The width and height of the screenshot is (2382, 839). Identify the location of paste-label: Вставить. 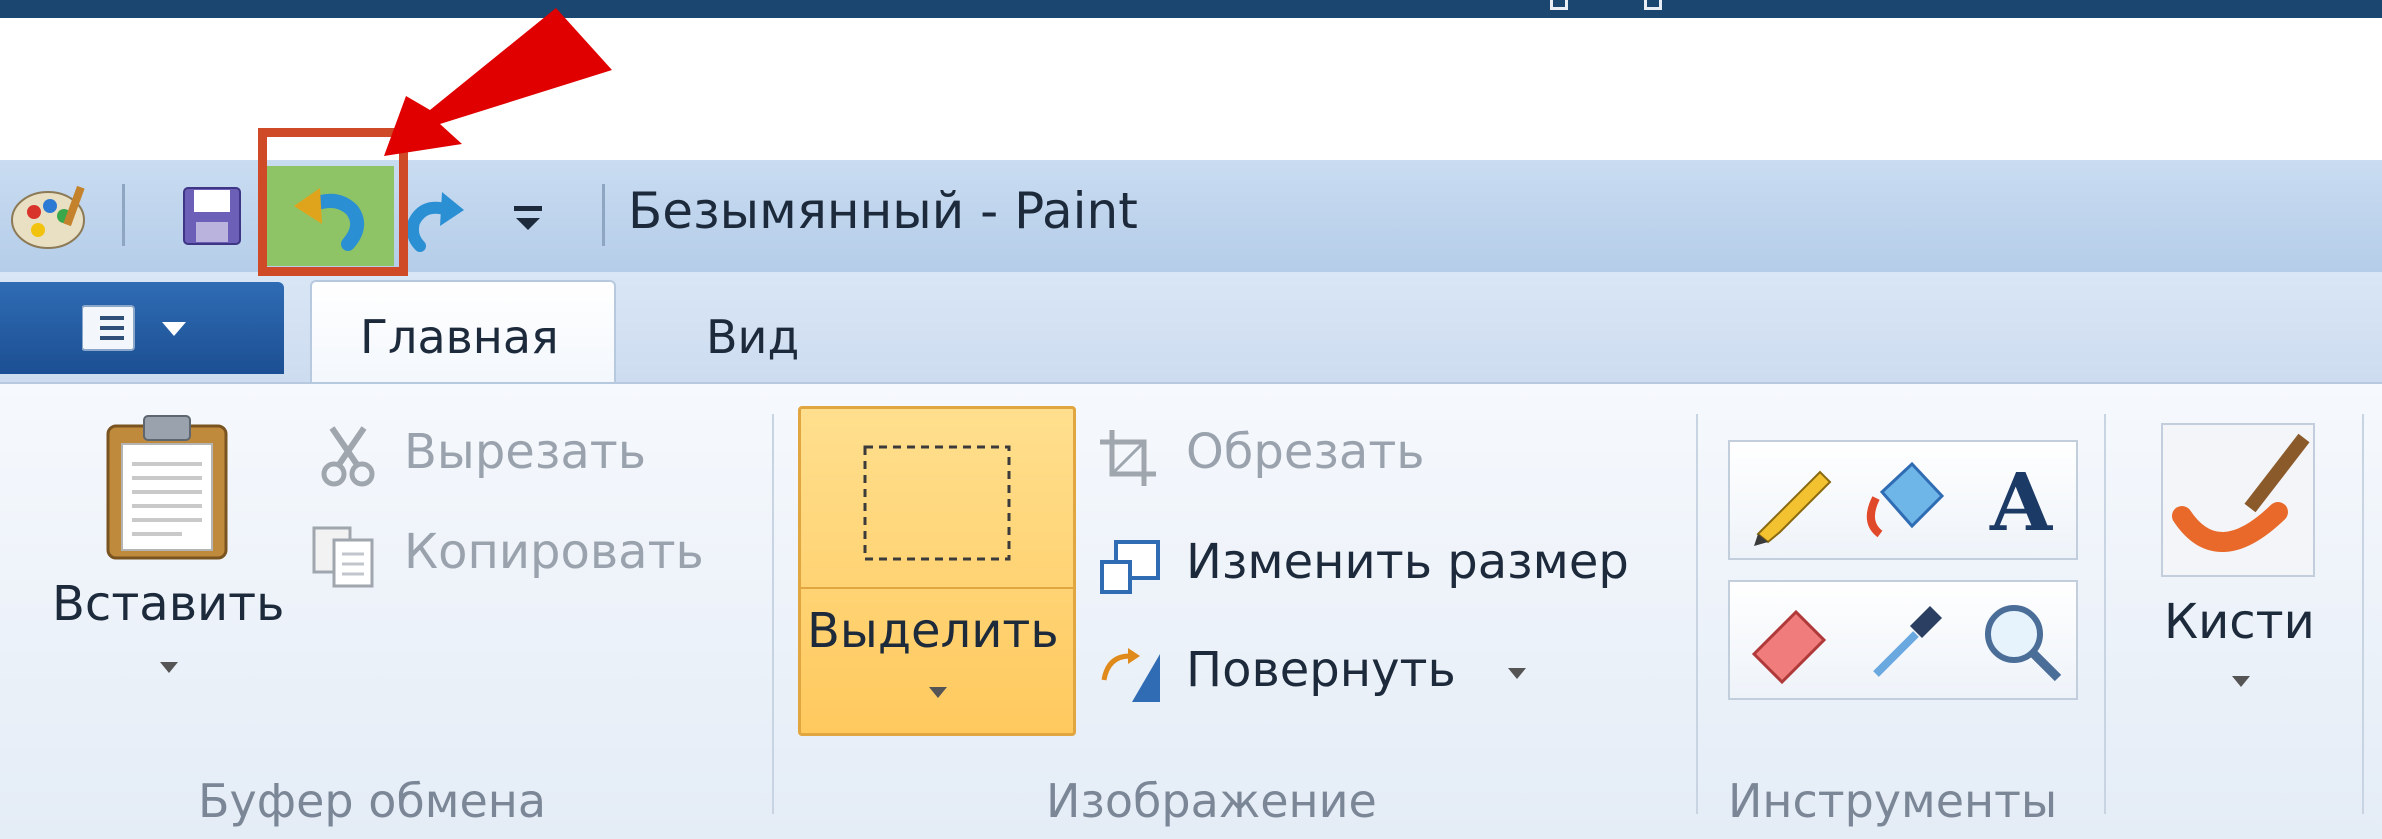
(168, 604).